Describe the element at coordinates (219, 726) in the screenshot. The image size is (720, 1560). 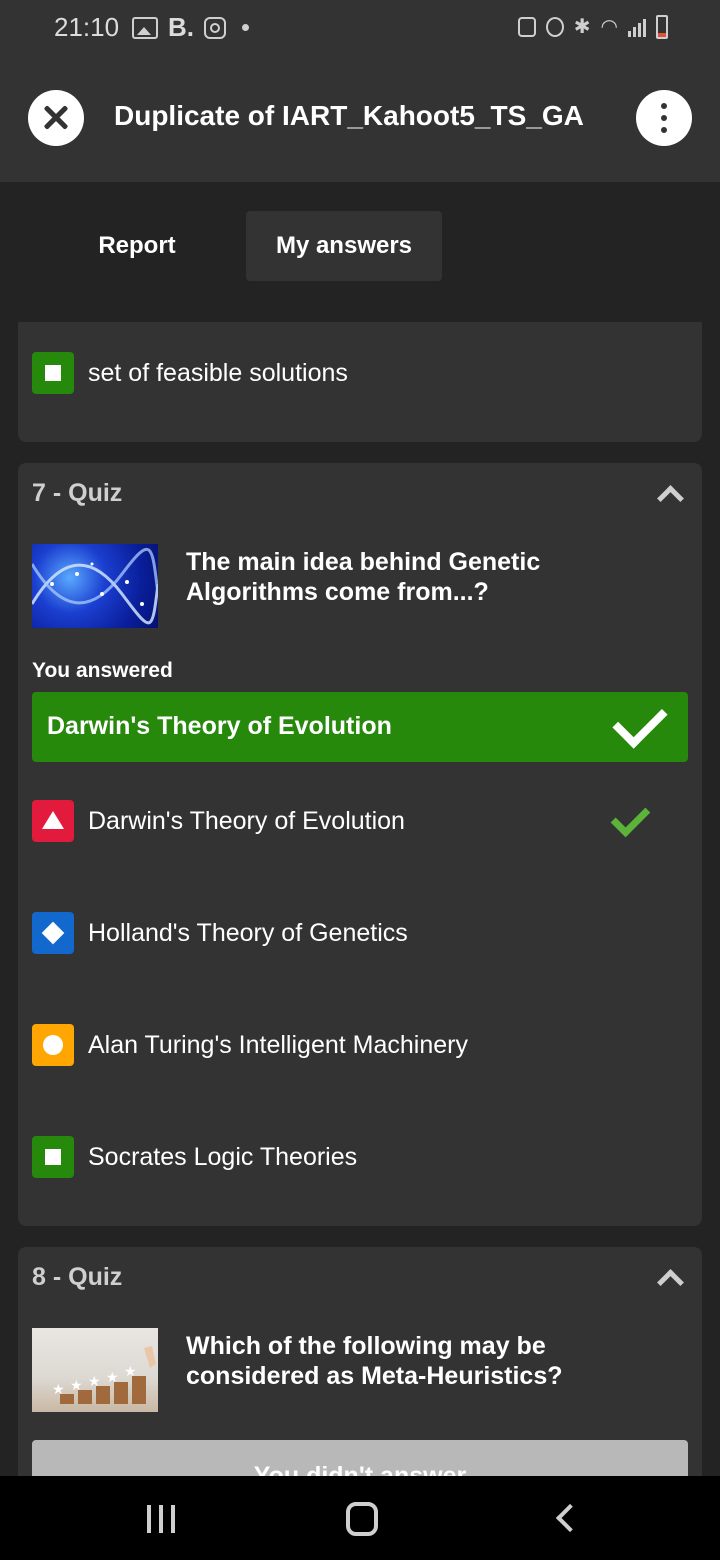
I see `your-answer-text: Darwin's Theory of Evolution` at that location.